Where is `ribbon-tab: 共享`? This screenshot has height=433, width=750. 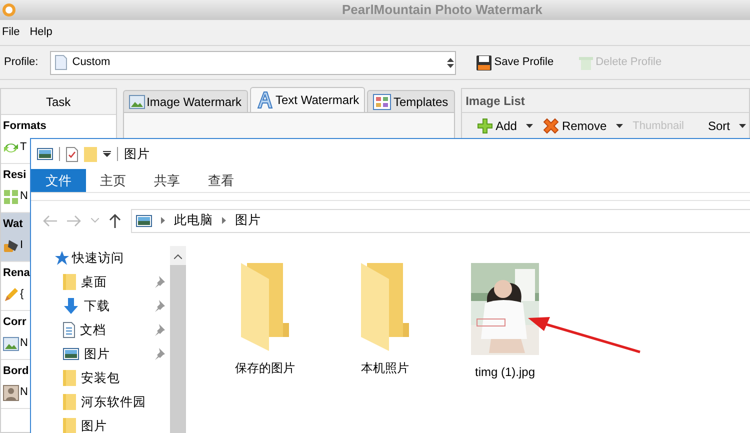 ribbon-tab: 共享 is located at coordinates (167, 180).